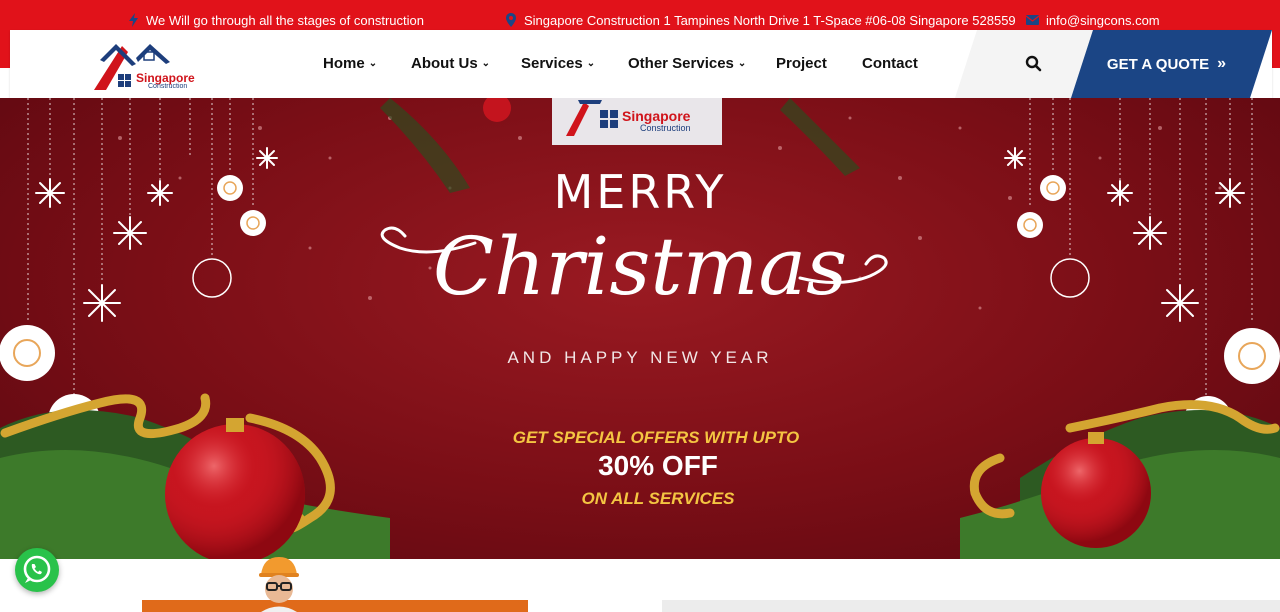 The image size is (1280, 612). What do you see at coordinates (640, 192) in the screenshot?
I see `hero-merry: MERRY` at bounding box center [640, 192].